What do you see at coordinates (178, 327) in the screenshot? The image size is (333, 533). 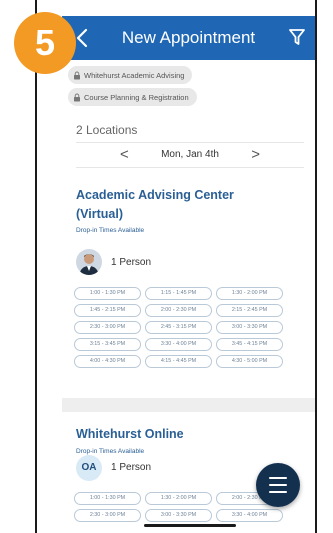 I see `time-slot-button: 2:45 - 3:15 PM` at bounding box center [178, 327].